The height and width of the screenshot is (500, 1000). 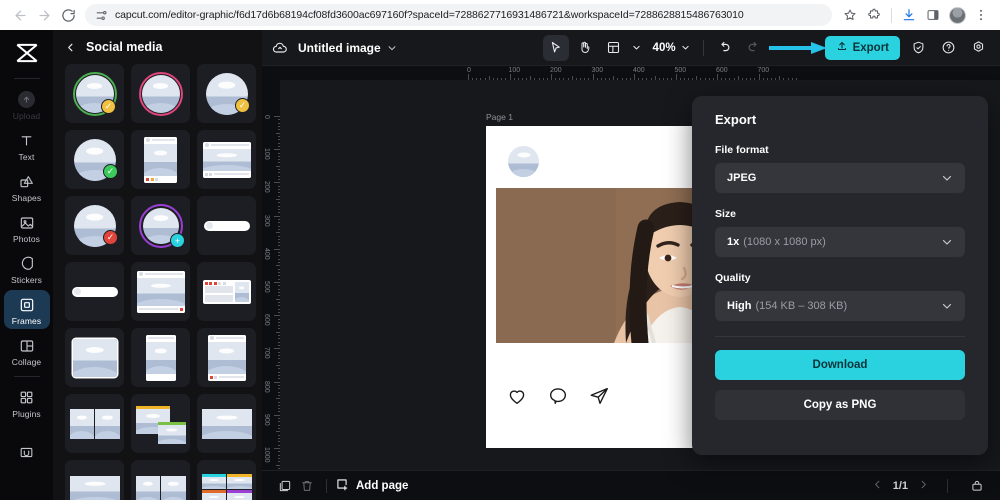 I want to click on thumb-windows, so click(x=160, y=424).